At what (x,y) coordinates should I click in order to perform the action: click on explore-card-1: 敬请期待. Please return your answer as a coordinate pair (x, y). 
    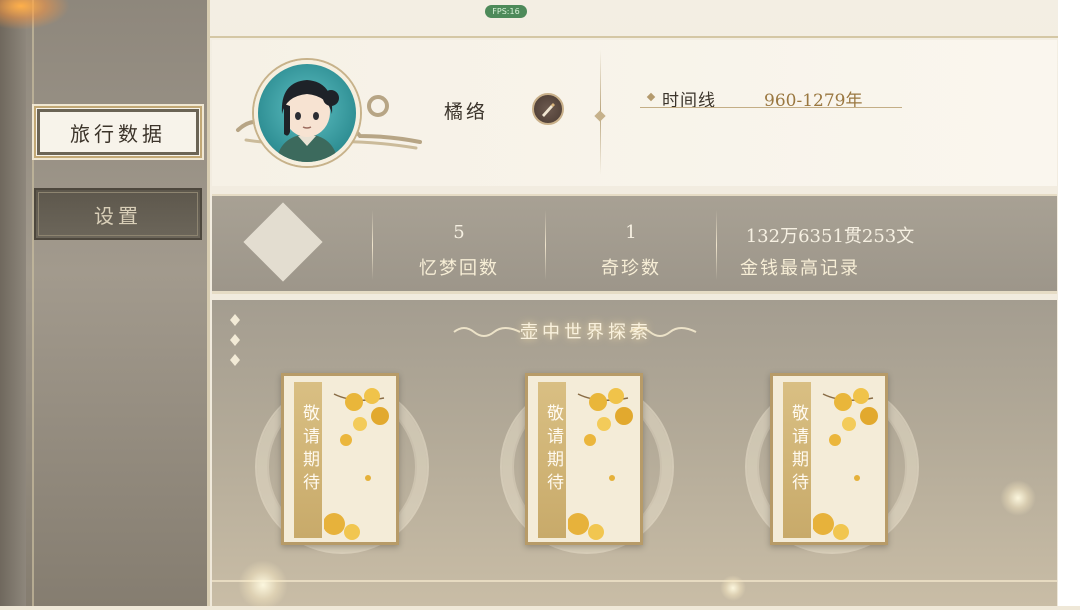
    Looking at the image, I should click on (340, 459).